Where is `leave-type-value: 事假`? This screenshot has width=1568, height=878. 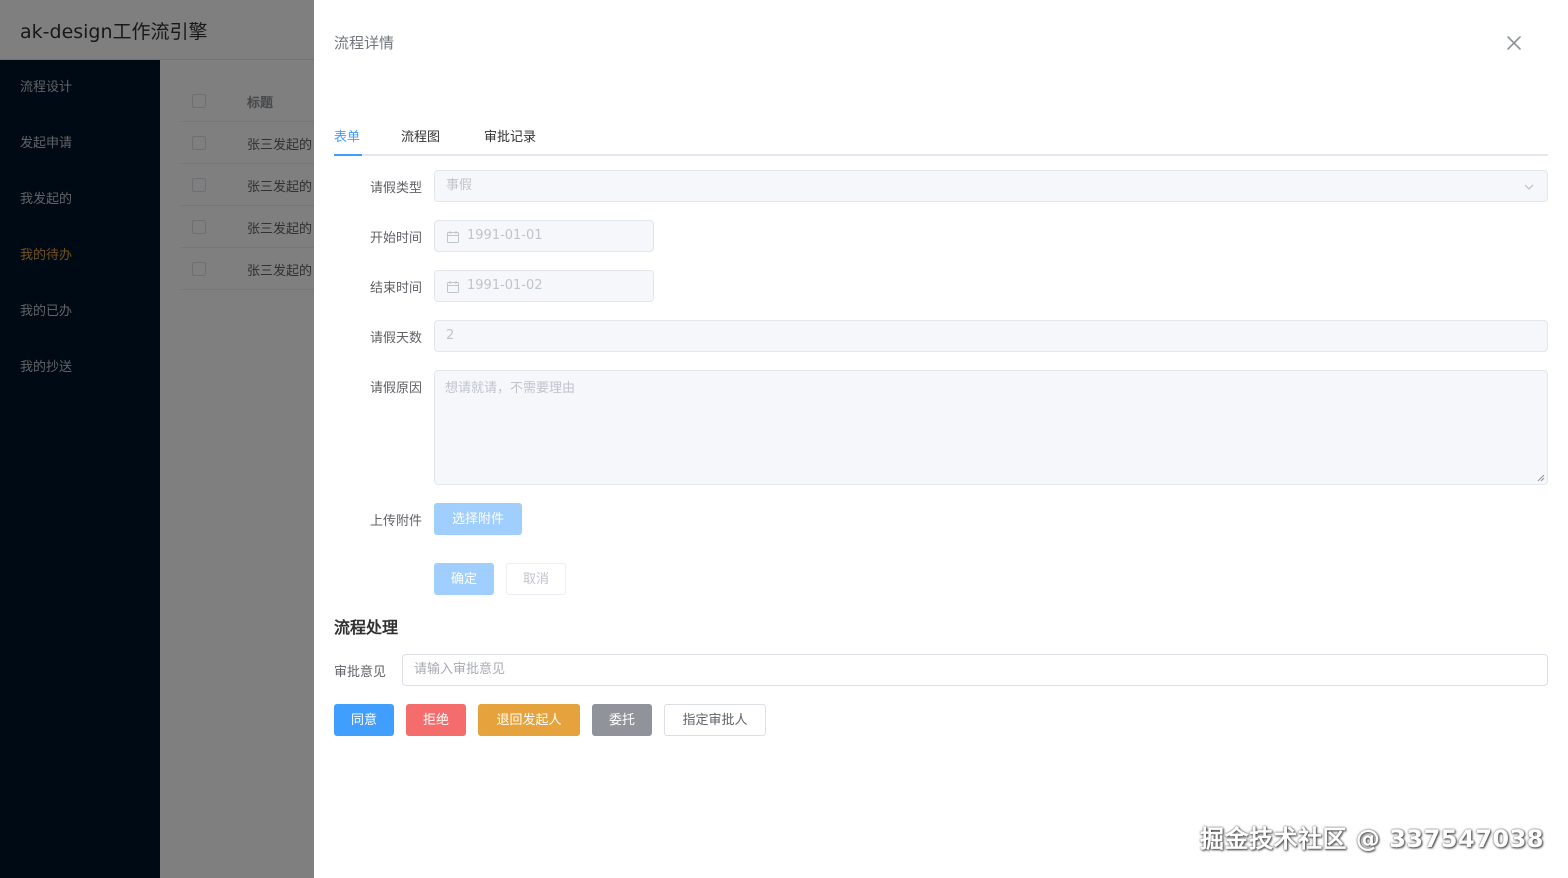
leave-type-value: 事假 is located at coordinates (459, 185).